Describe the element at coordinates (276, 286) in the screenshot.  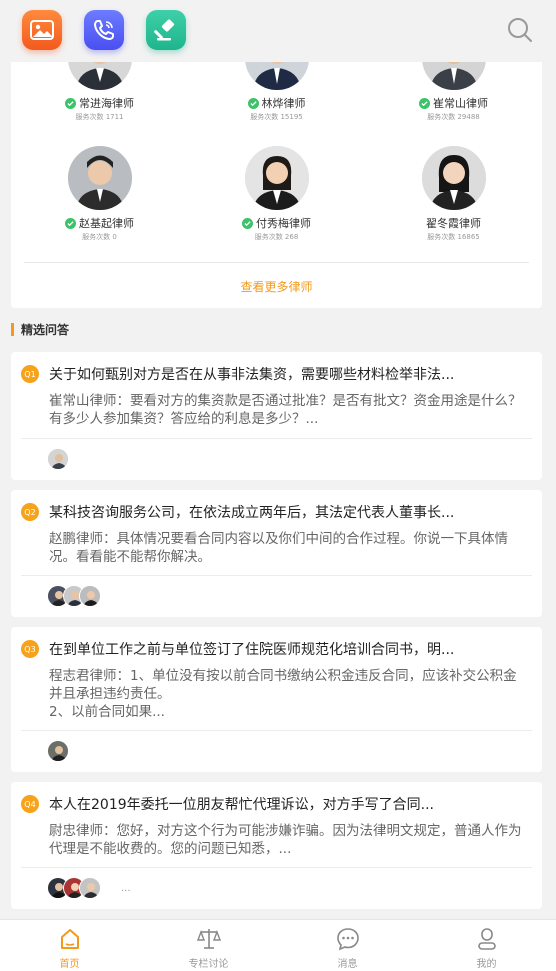
I see `more-lawyers-link: 查看更多律师` at that location.